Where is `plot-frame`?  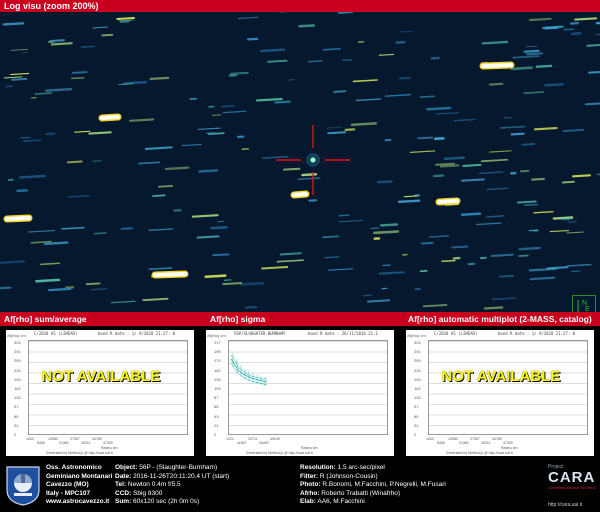
plot-frame is located at coordinates (508, 387).